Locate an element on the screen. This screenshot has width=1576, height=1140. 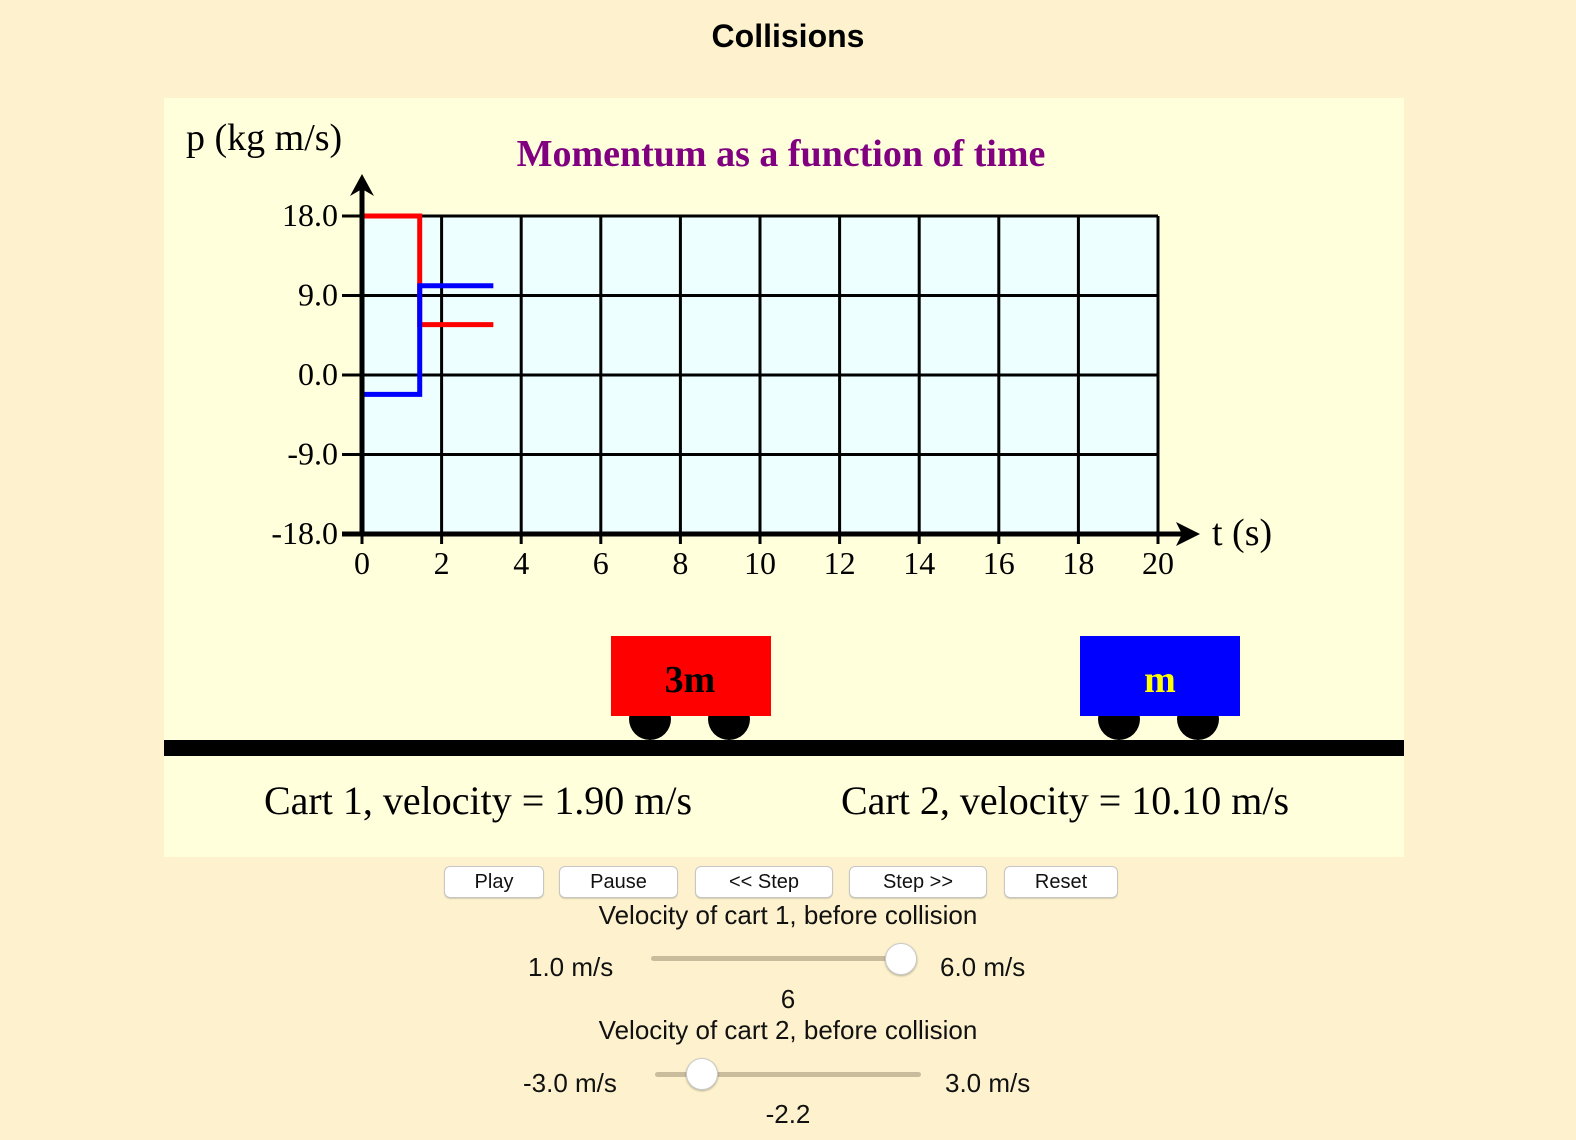
cart-1-velocity-readout: Cart 1, velocity = 1.90 m/s is located at coordinates (478, 800).